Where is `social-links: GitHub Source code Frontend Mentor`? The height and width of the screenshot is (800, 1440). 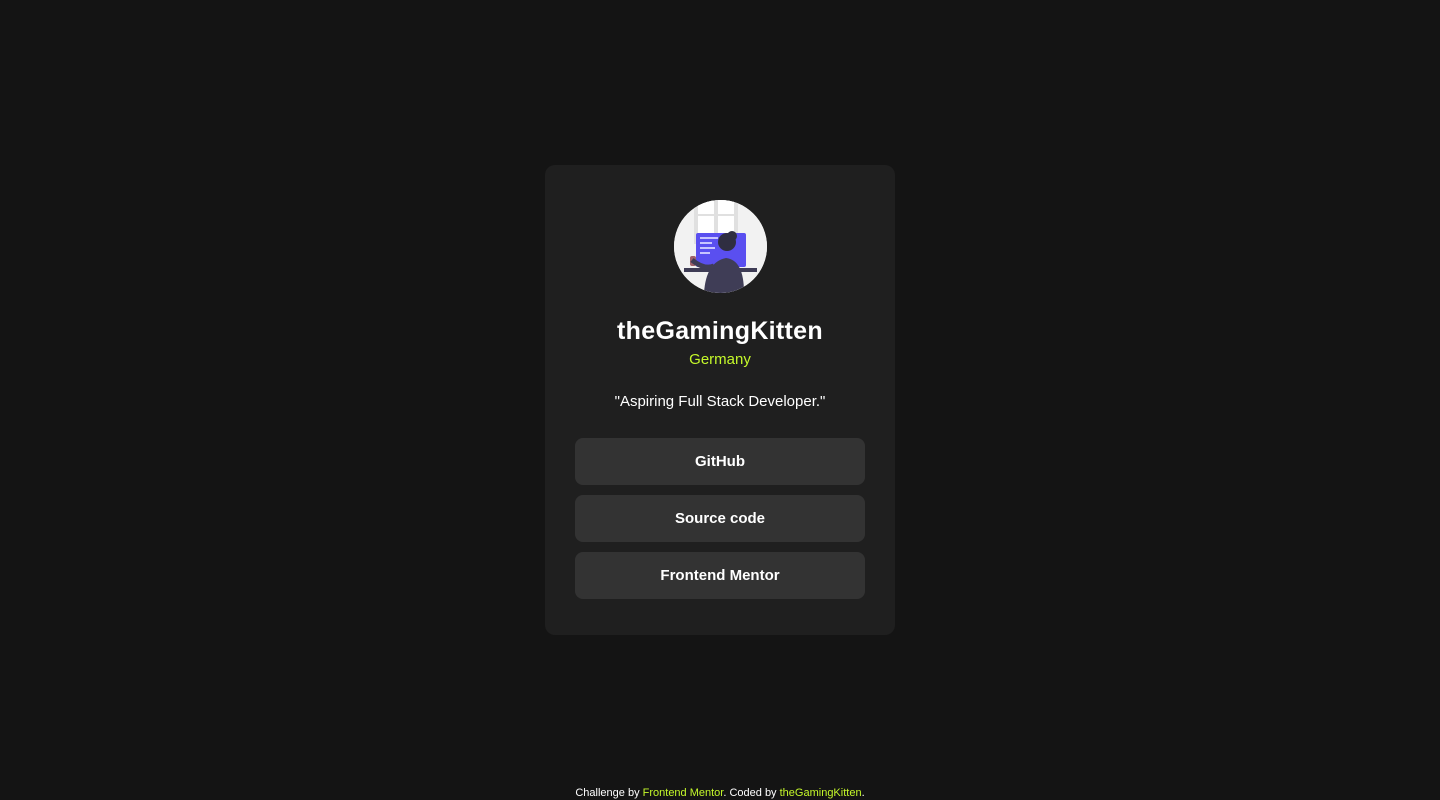
social-links: GitHub Source code Frontend Mentor is located at coordinates (720, 518).